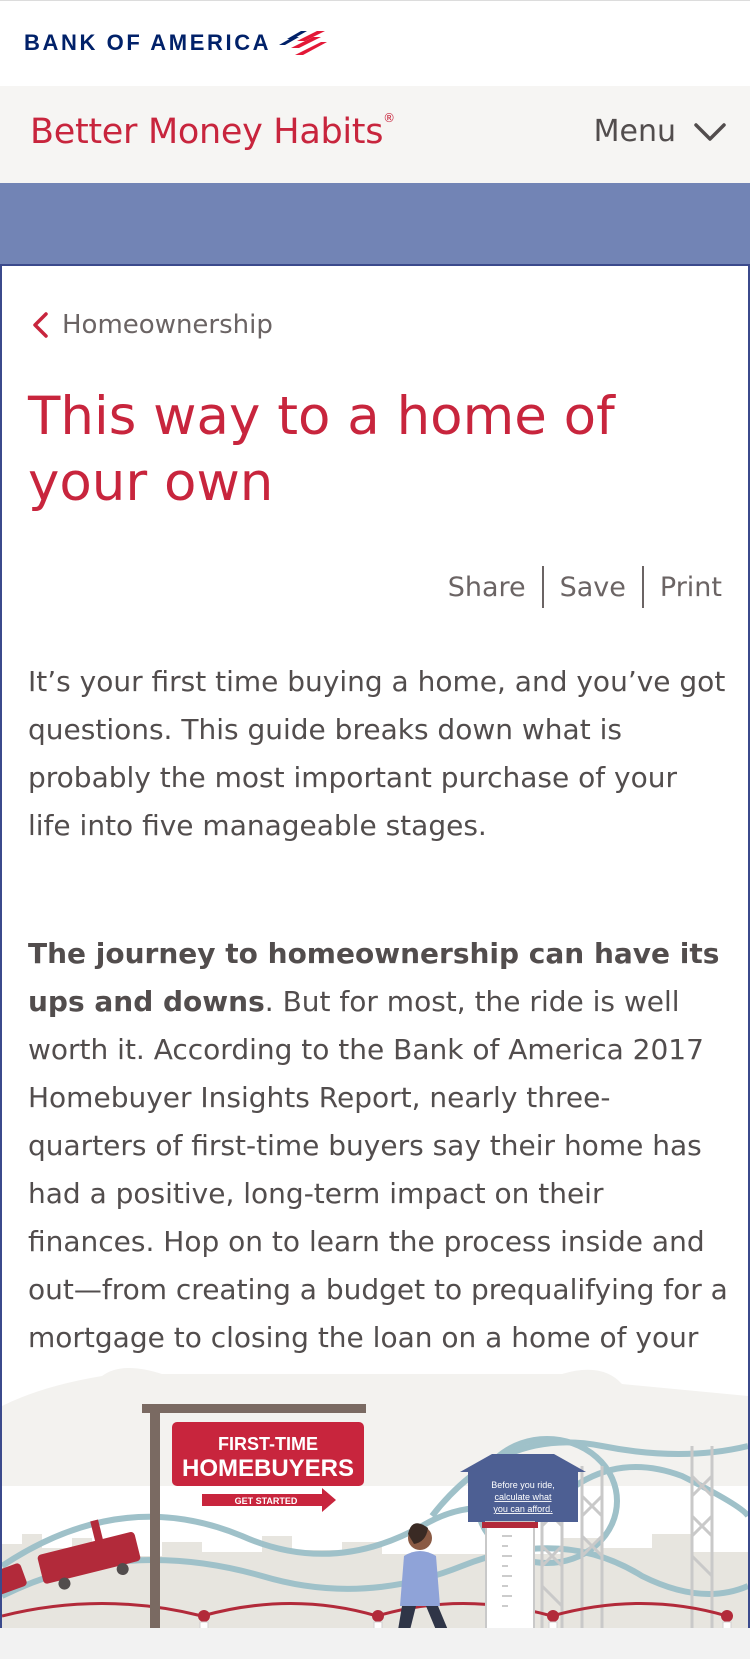  I want to click on breadcrumb: Homeownership, so click(152, 325).